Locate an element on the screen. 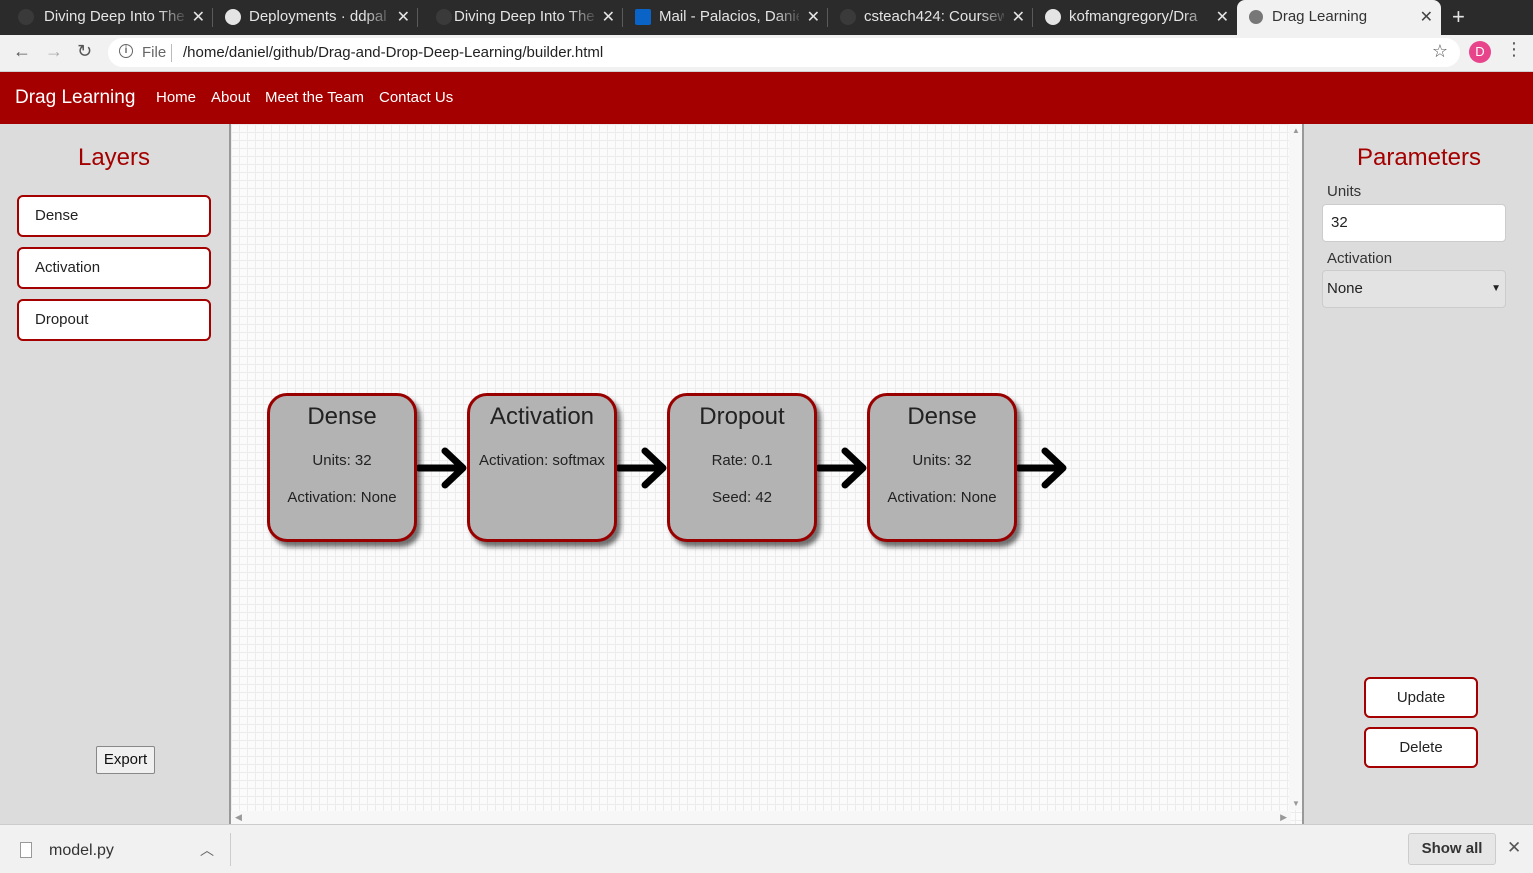 This screenshot has width=1533, height=873. model-node-dense-2: Dense Units: 32 Activation: None is located at coordinates (942, 467).